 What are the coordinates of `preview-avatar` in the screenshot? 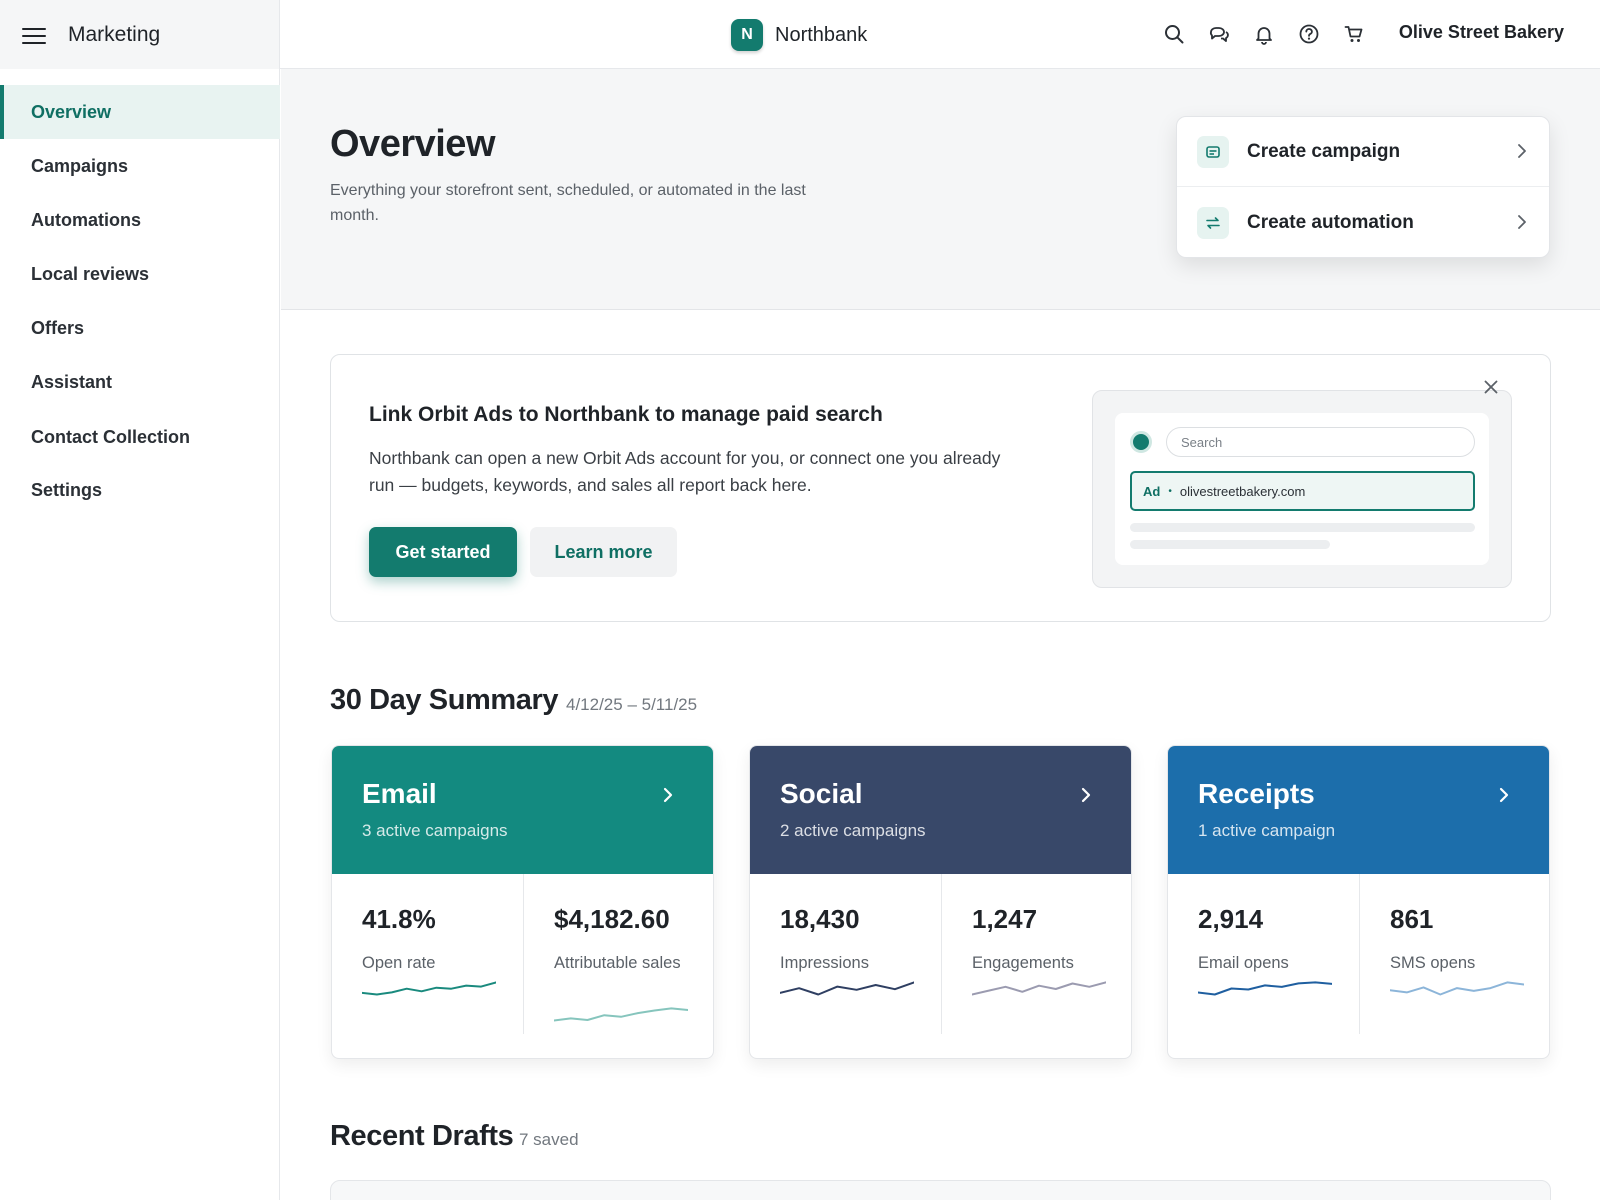 It's located at (1141, 442).